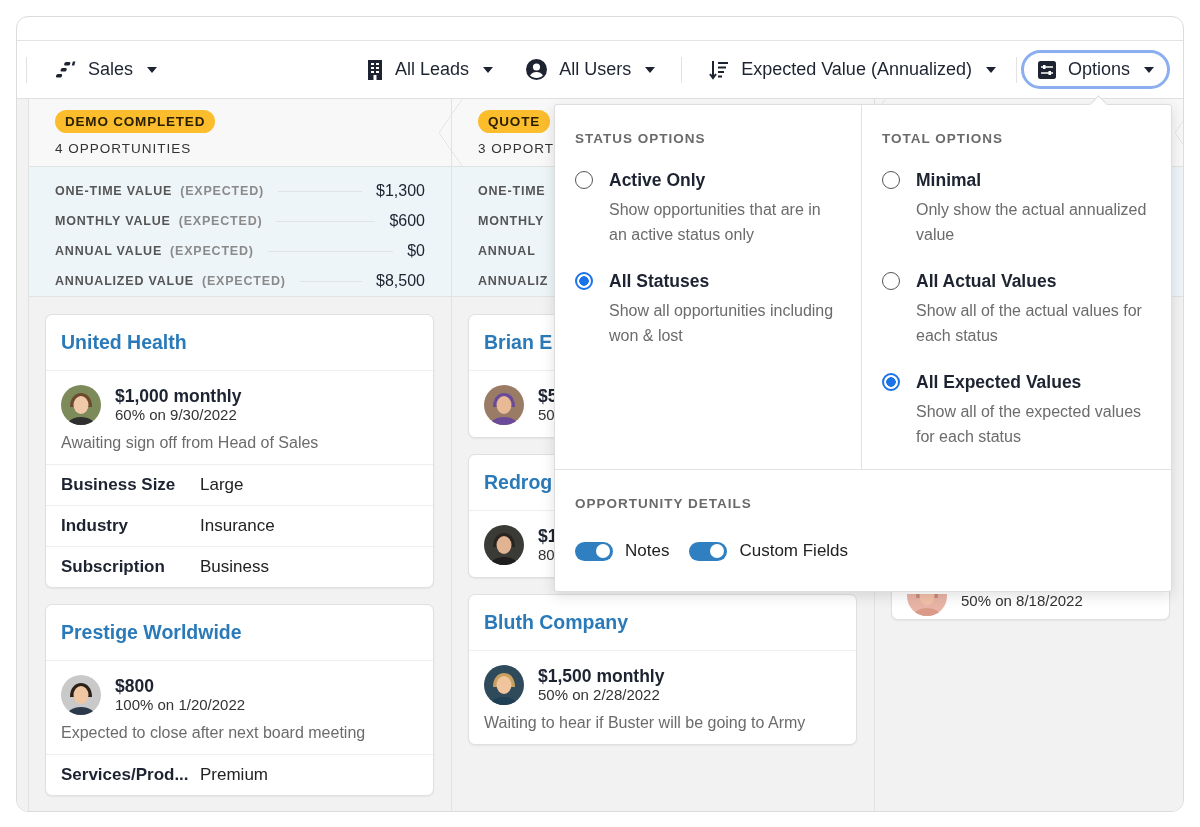 The height and width of the screenshot is (827, 1200). I want to click on opportunity-probability: 80, so click(547, 555).